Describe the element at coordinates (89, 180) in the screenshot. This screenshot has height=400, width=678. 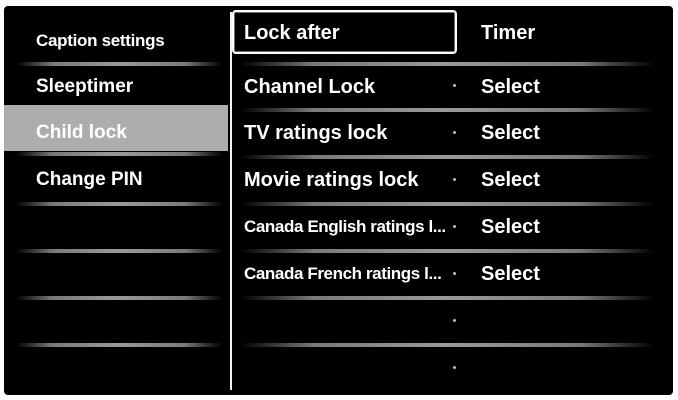
I see `menu-item-change-pin: Change PIN` at that location.